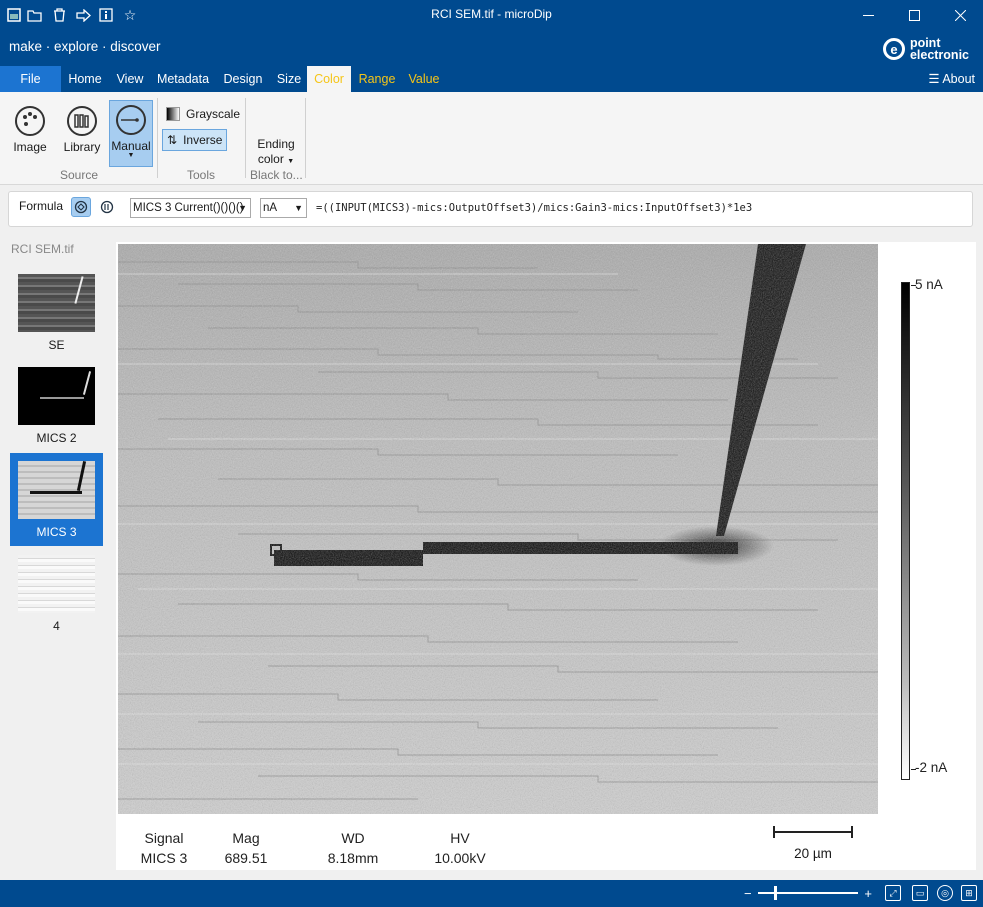 Image resolution: width=983 pixels, height=907 pixels. I want to click on mag-info: Mag 689.51, so click(246, 848).